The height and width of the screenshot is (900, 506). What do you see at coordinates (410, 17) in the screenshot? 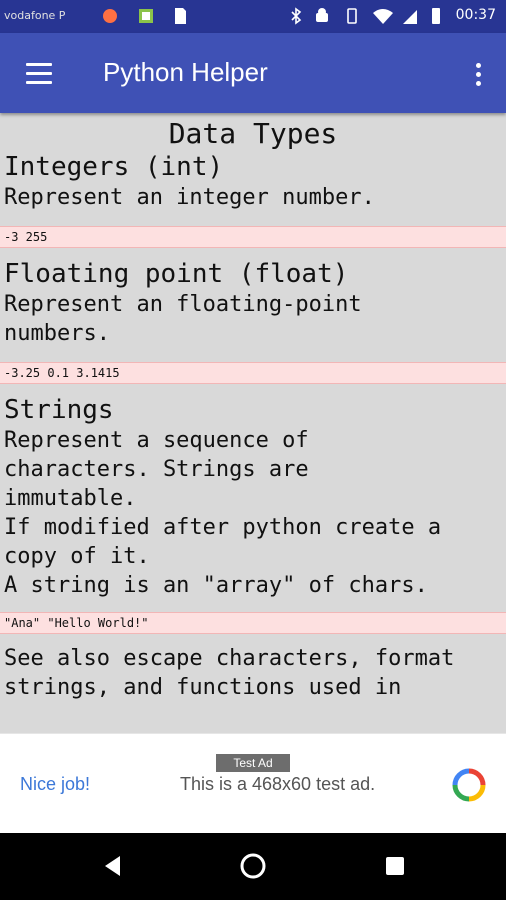
I see `signal-icon` at bounding box center [410, 17].